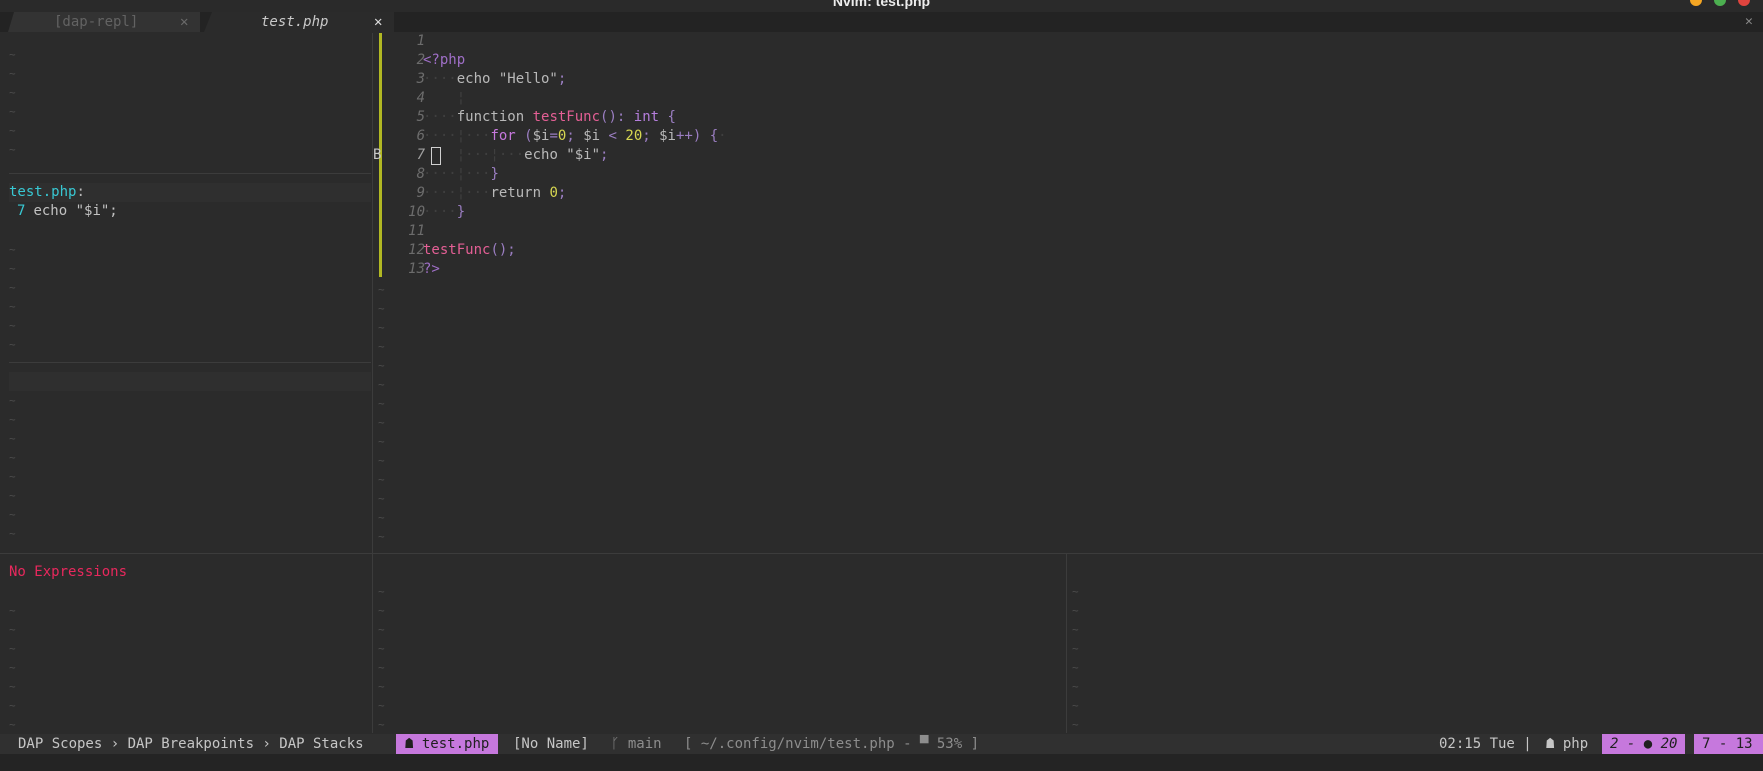  I want to click on statusline-git-branch: ᚴ main, so click(636, 744).